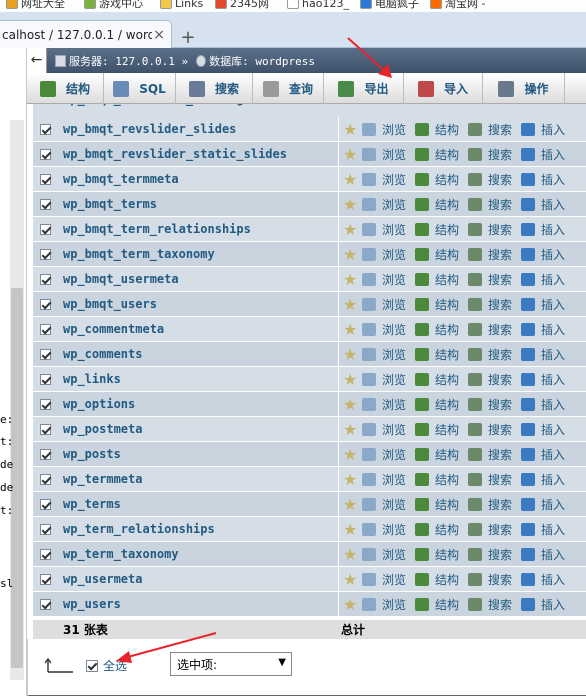 Image resolution: width=586 pixels, height=696 pixels. What do you see at coordinates (198, 554) in the screenshot?
I see `table-name: wp_term_taxonomy` at bounding box center [198, 554].